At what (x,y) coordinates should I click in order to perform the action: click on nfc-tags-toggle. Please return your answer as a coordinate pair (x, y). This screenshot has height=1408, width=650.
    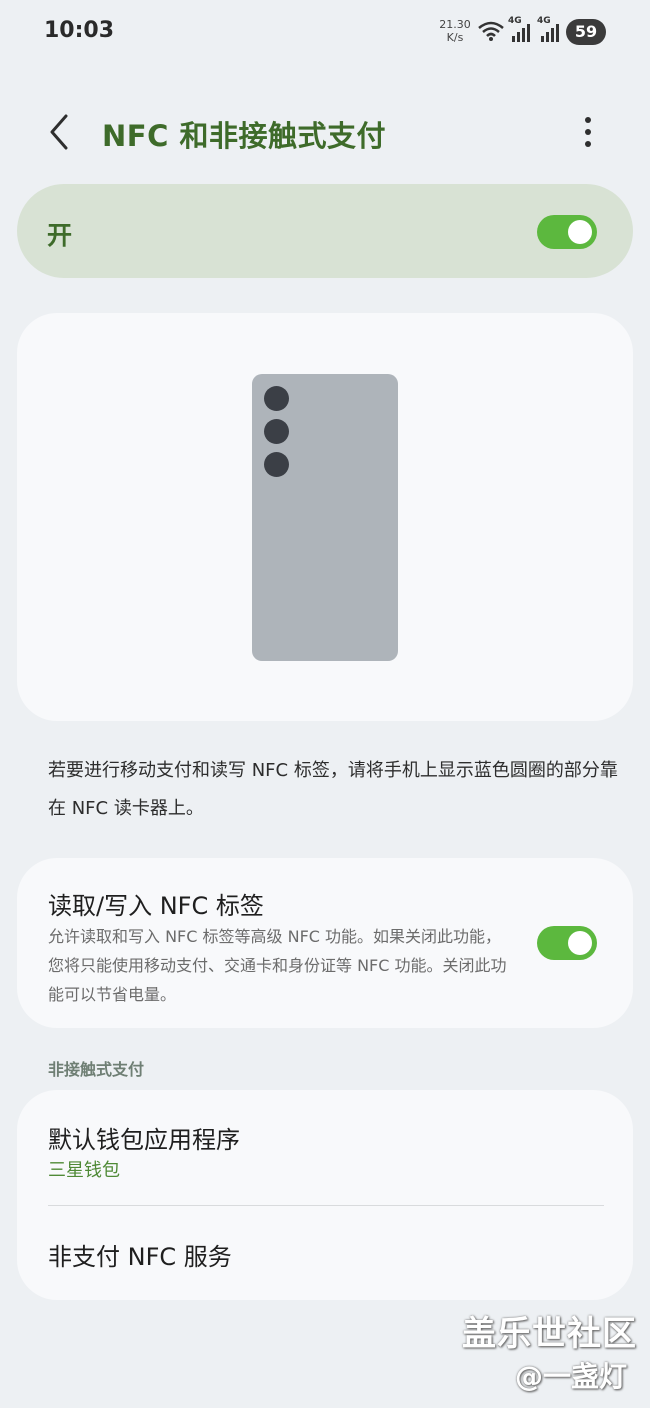
    Looking at the image, I should click on (567, 943).